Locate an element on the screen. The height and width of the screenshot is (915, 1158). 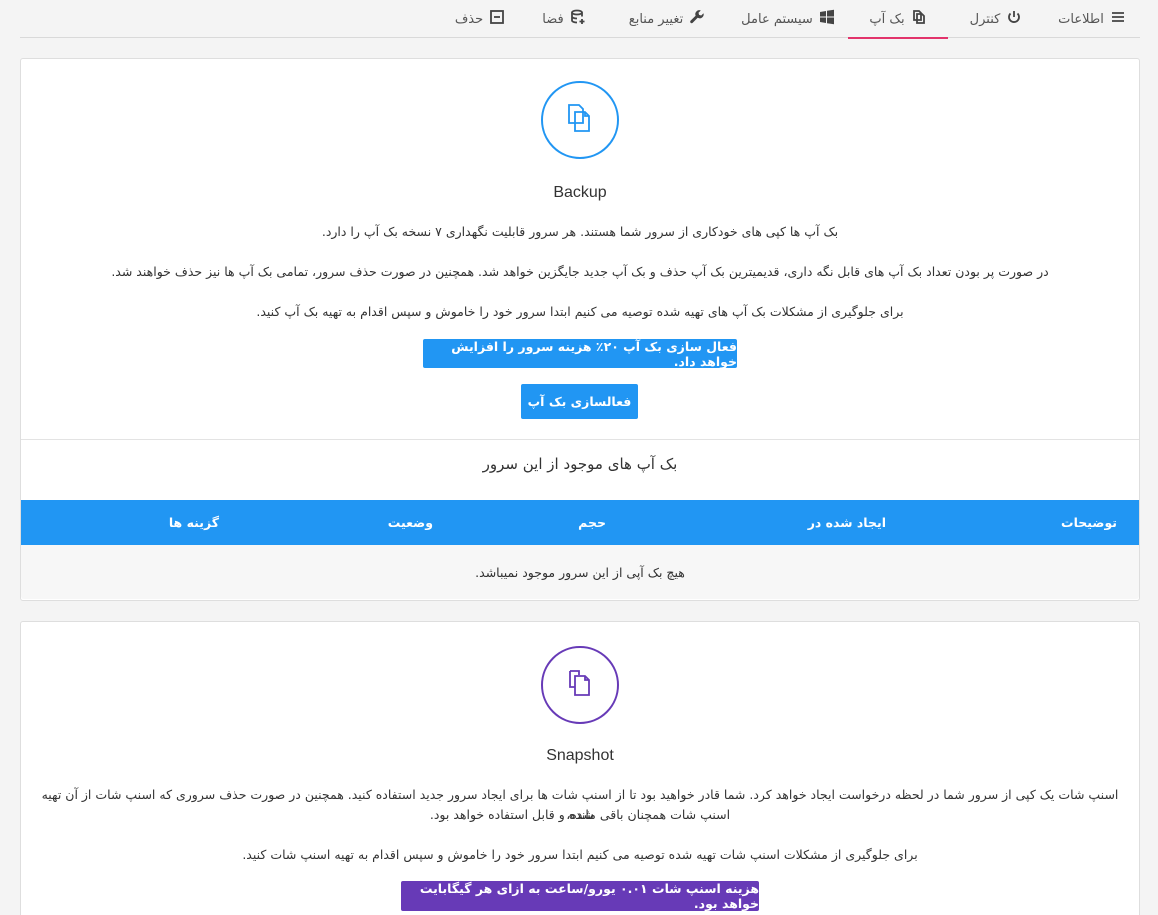
tab-info: اطلاعات is located at coordinates (1092, 19).